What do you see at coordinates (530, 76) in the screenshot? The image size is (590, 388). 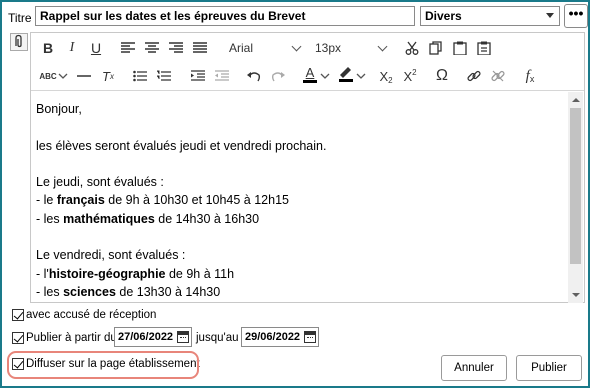 I see `formula-icon: fx` at bounding box center [530, 76].